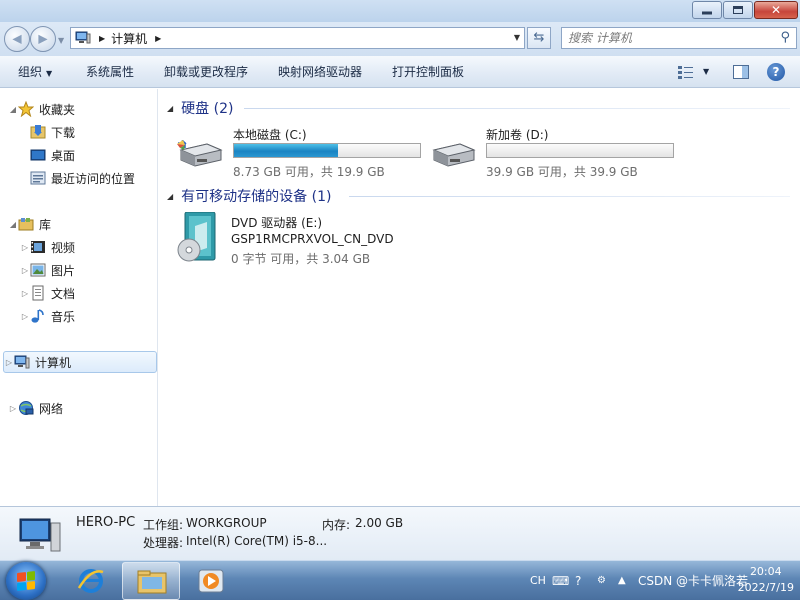 The image size is (800, 600). I want to click on nav-favorites: ◢ 收藏夹, so click(41, 109).